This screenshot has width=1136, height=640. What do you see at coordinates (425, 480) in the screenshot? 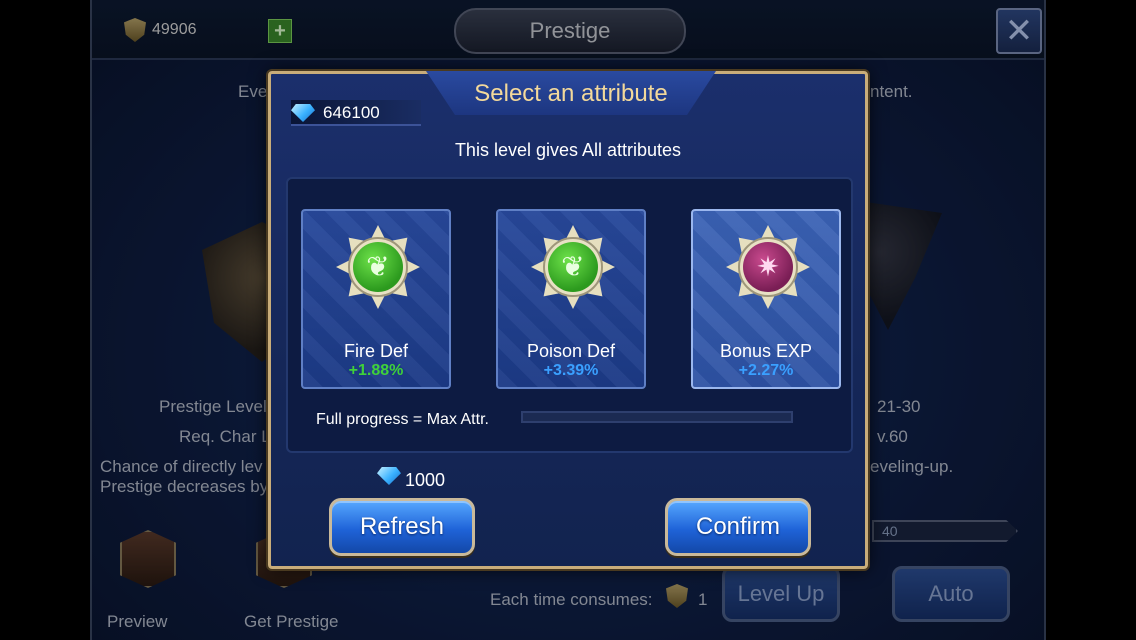
I see `refresh-cost: 1000` at bounding box center [425, 480].